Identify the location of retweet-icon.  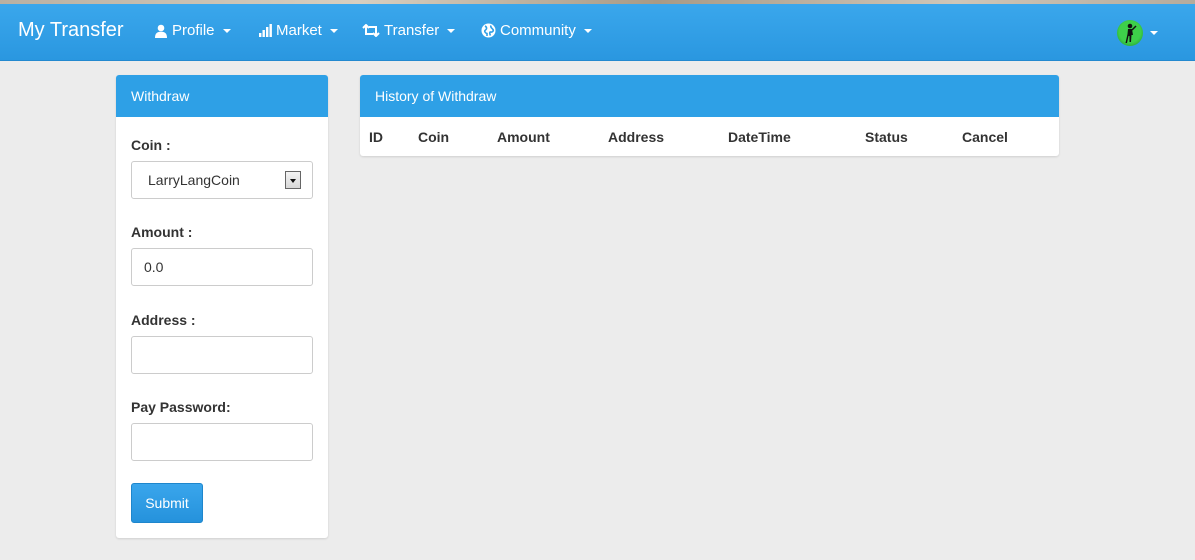
(371, 30).